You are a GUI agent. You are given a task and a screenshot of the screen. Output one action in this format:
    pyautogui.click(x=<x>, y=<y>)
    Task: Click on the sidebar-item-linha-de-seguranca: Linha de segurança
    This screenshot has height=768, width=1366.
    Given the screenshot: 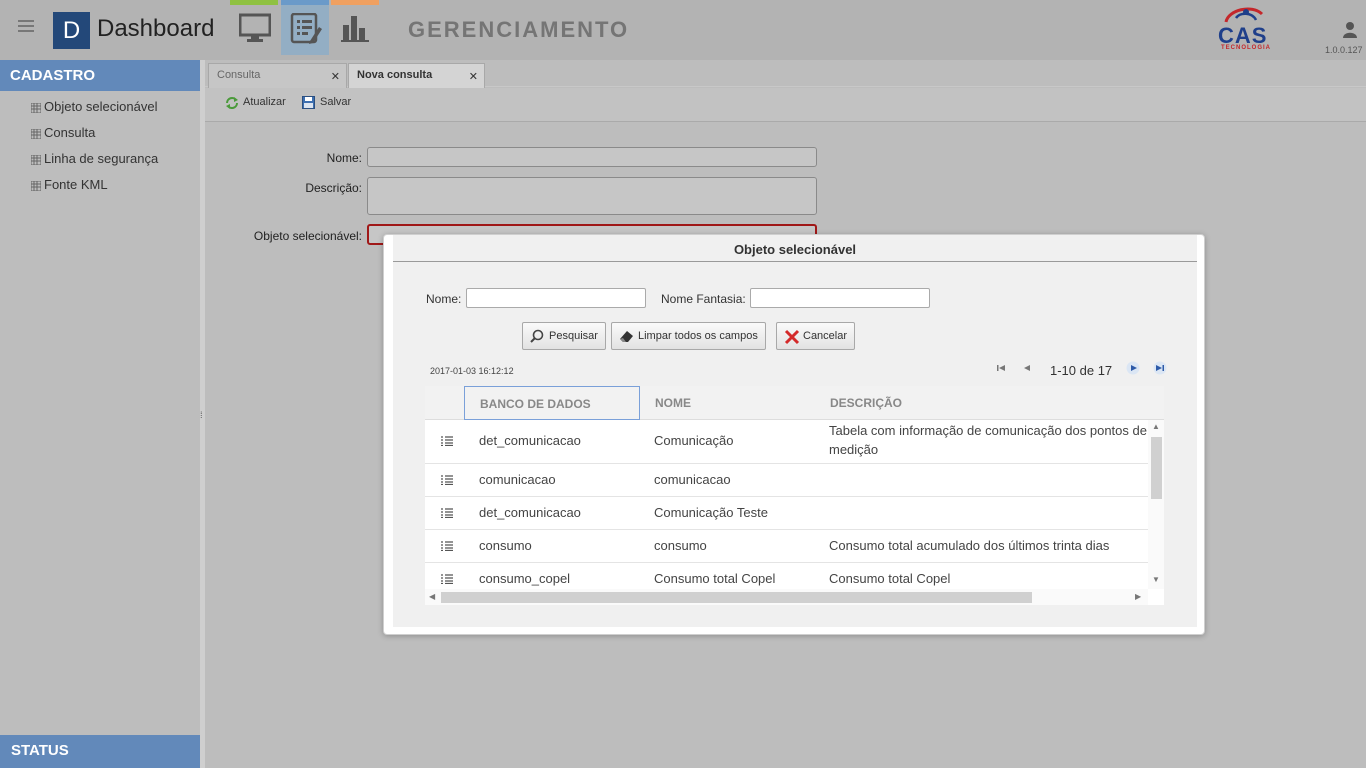 What is the action you would take?
    pyautogui.click(x=100, y=159)
    